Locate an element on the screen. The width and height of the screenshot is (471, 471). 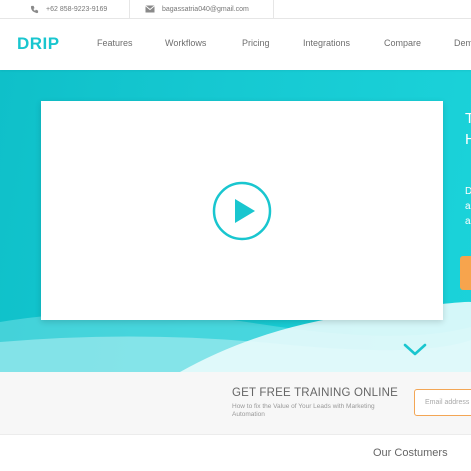
hero-heading-line: T is located at coordinates (468, 118).